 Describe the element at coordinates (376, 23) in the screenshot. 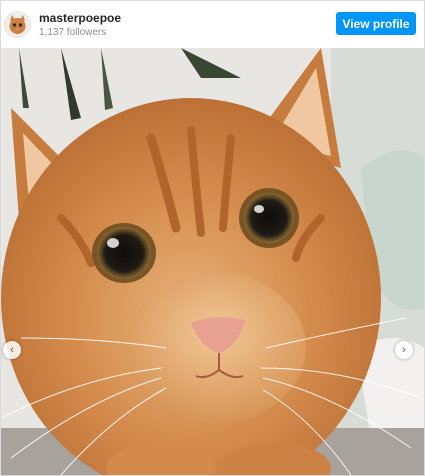

I see `view-profile-button: View profile` at that location.